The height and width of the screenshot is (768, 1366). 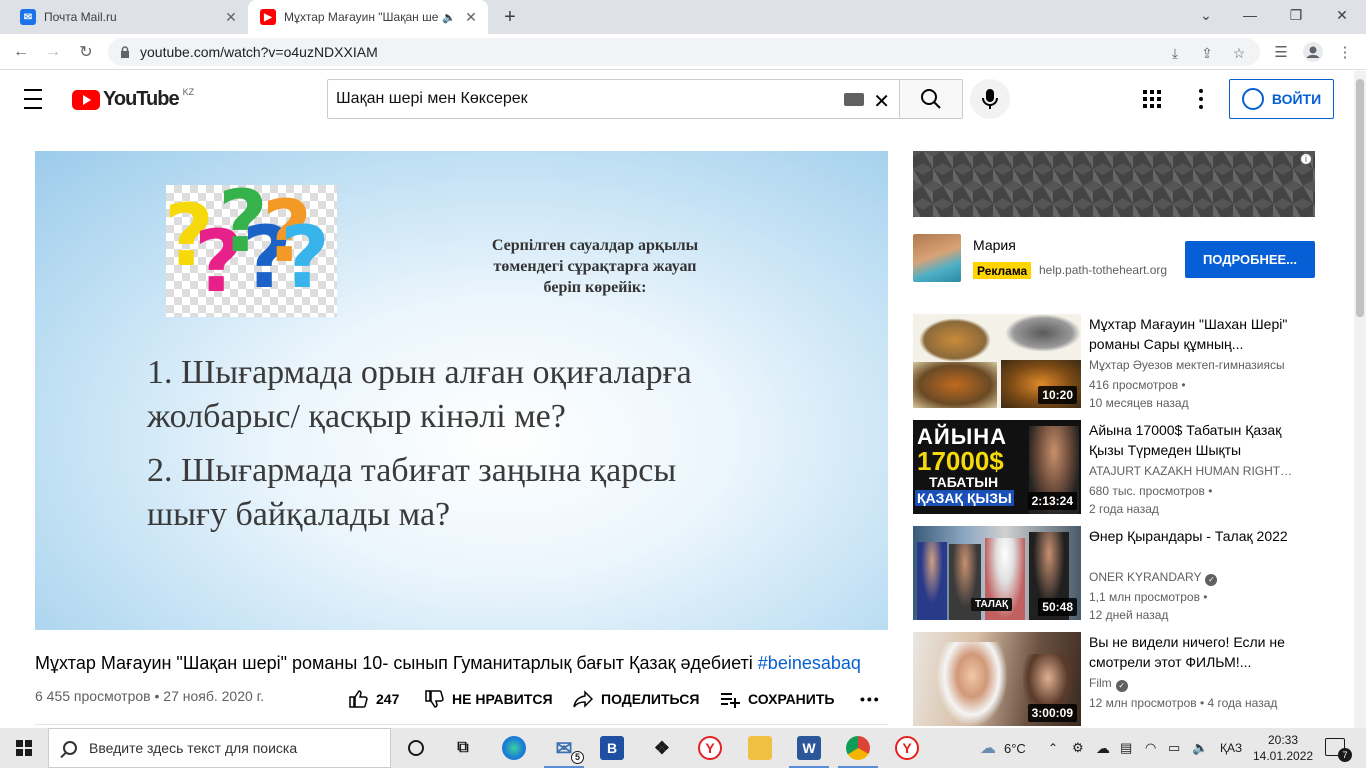 I want to click on browser-menu-icon: ⋮, so click(x=1345, y=52).